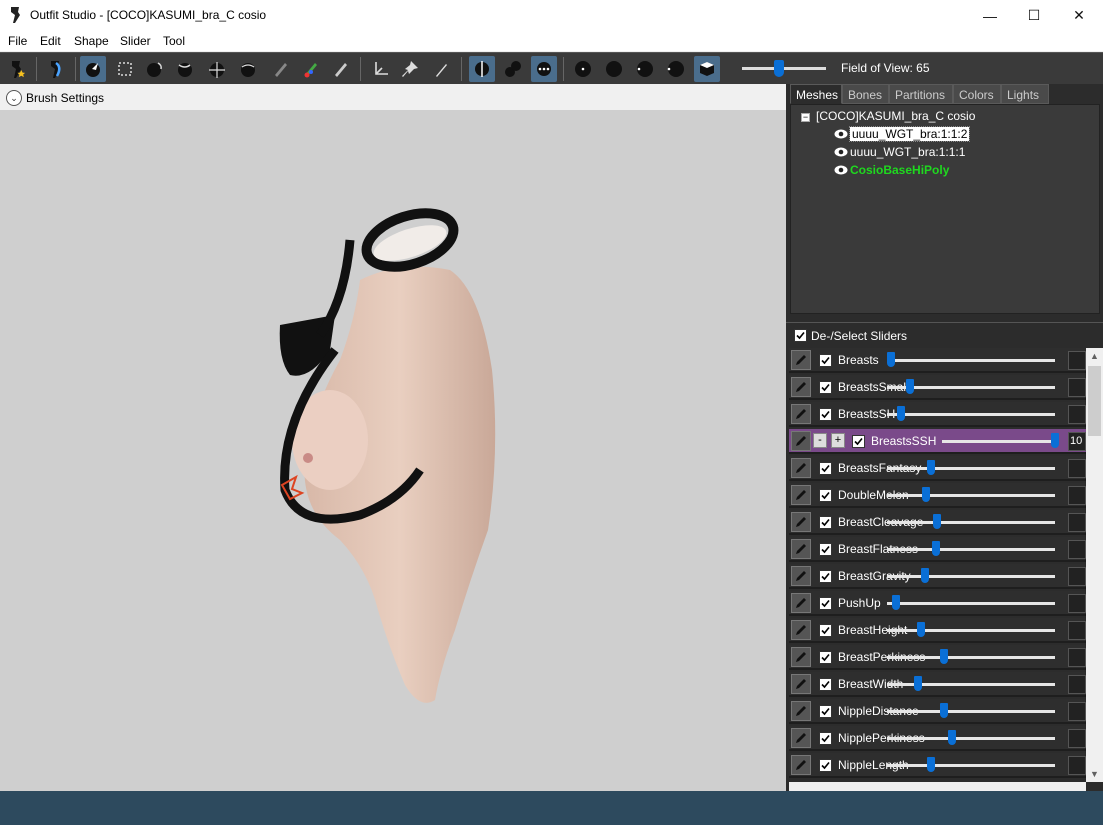 The height and width of the screenshot is (825, 1103). Describe the element at coordinates (311, 69) in the screenshot. I see `color-button` at that location.